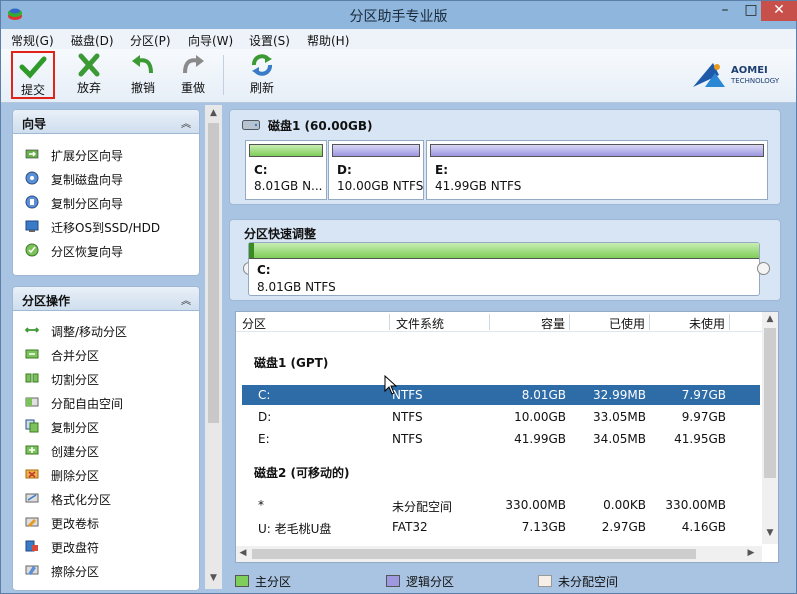  I want to click on wizard-copy-disk: 复制磁盘向导, so click(106, 178).